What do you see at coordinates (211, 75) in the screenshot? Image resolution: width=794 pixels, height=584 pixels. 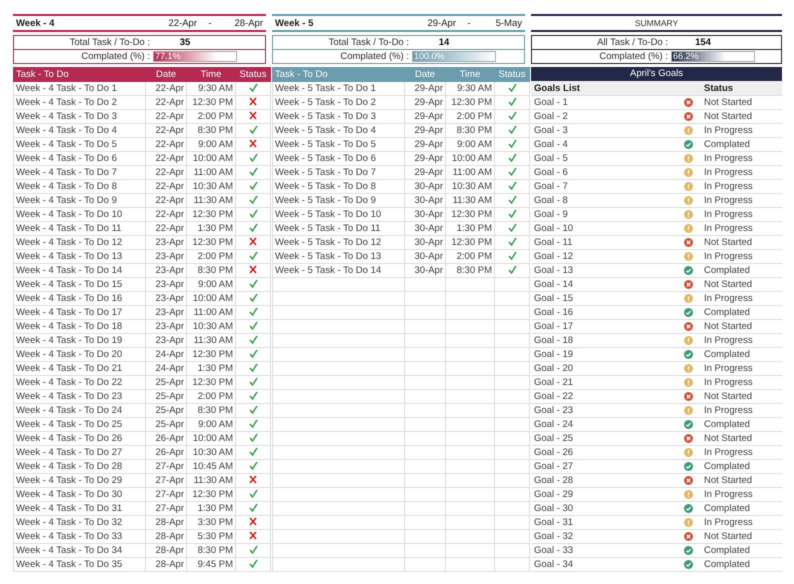 I see `column-header: Time` at bounding box center [211, 75].